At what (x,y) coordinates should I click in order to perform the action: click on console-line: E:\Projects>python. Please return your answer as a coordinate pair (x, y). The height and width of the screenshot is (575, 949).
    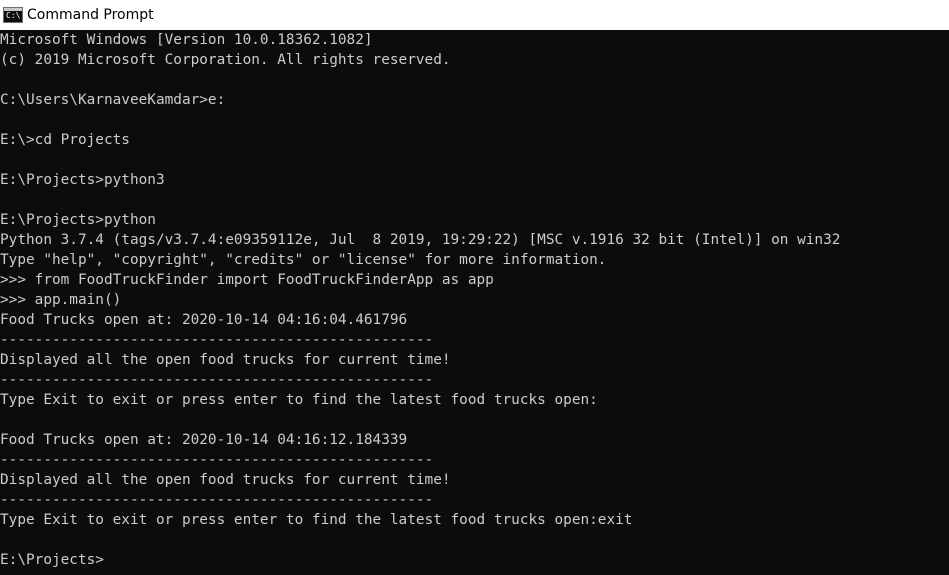
    Looking at the image, I should click on (78, 220).